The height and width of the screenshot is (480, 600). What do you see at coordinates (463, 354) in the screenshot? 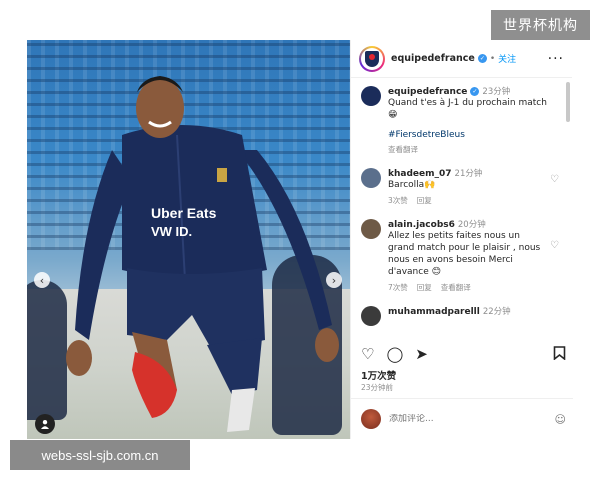
I see `post-actions-bar: ♡ ◯ ➤` at bounding box center [463, 354].